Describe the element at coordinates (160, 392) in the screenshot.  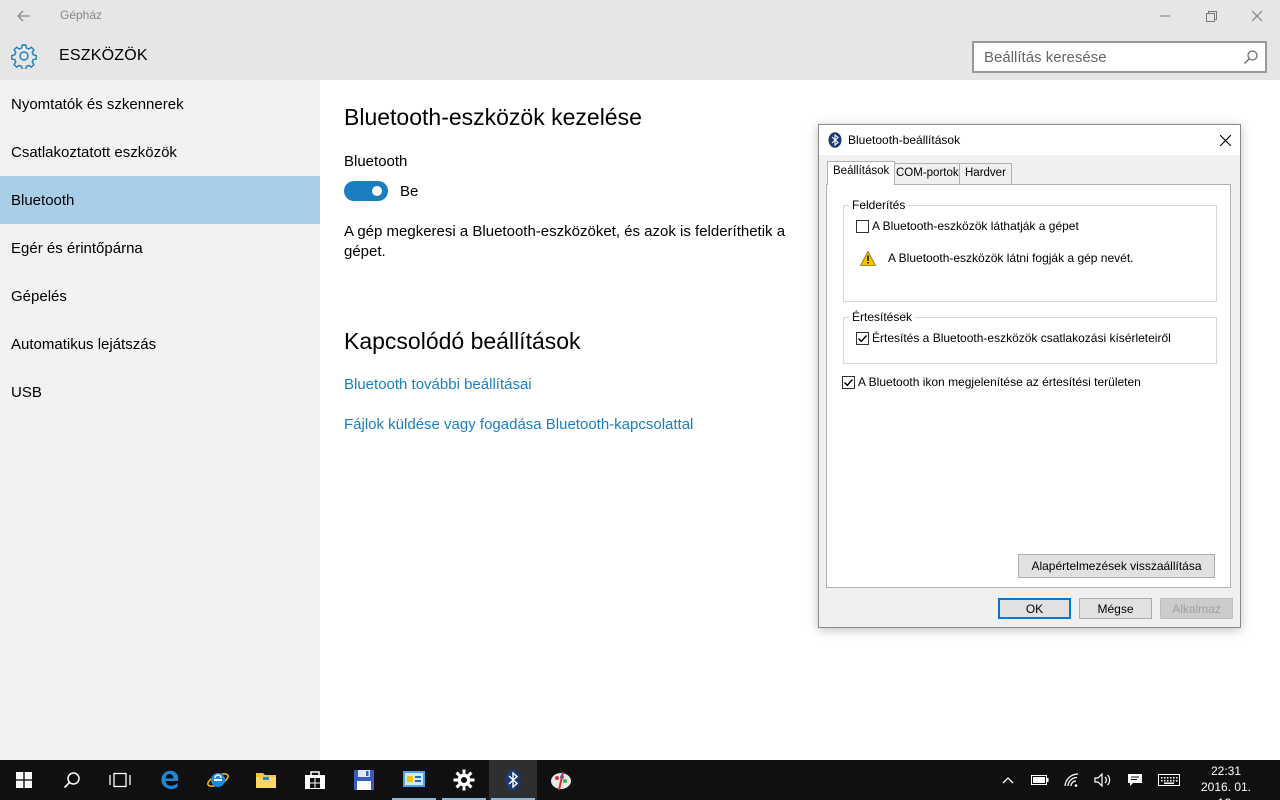
I see `sidebar-item-usb: USB` at that location.